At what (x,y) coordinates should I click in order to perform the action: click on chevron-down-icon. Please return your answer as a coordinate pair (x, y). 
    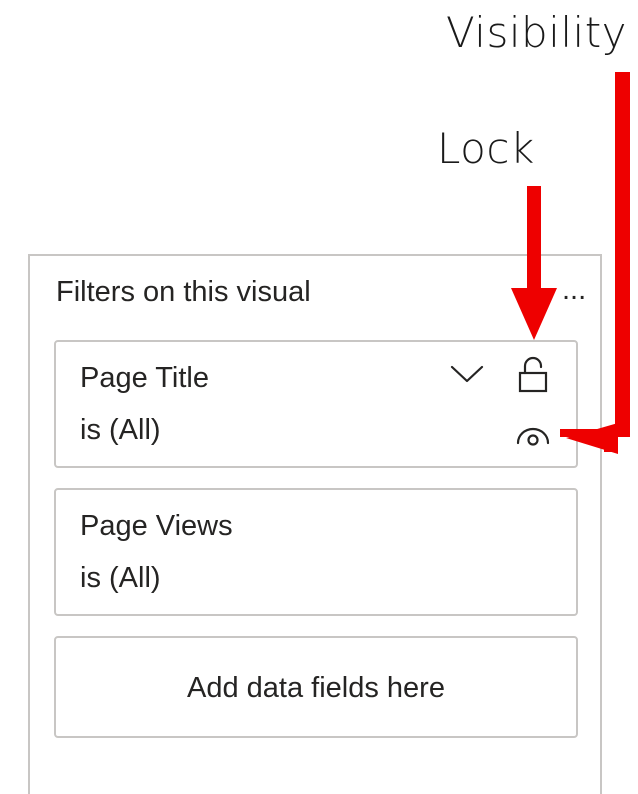
    Looking at the image, I should click on (467, 374).